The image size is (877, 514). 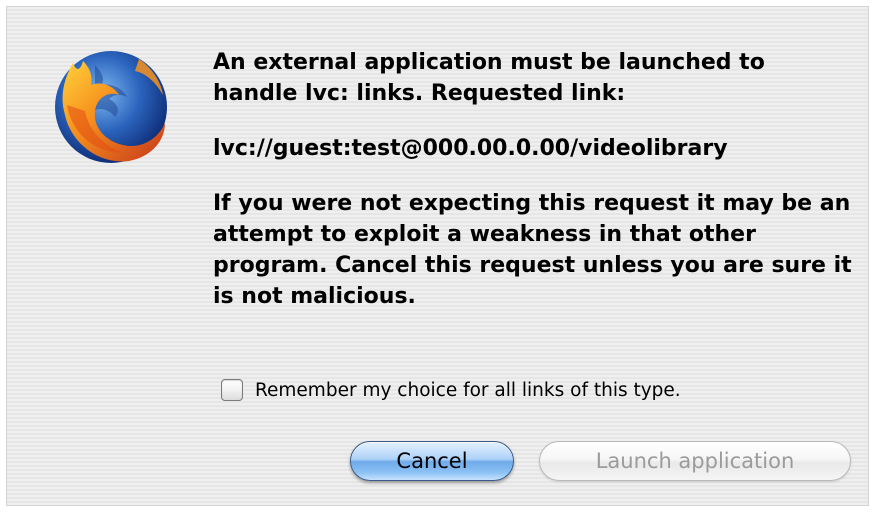 I want to click on launch-application-button: Launch application, so click(x=695, y=461).